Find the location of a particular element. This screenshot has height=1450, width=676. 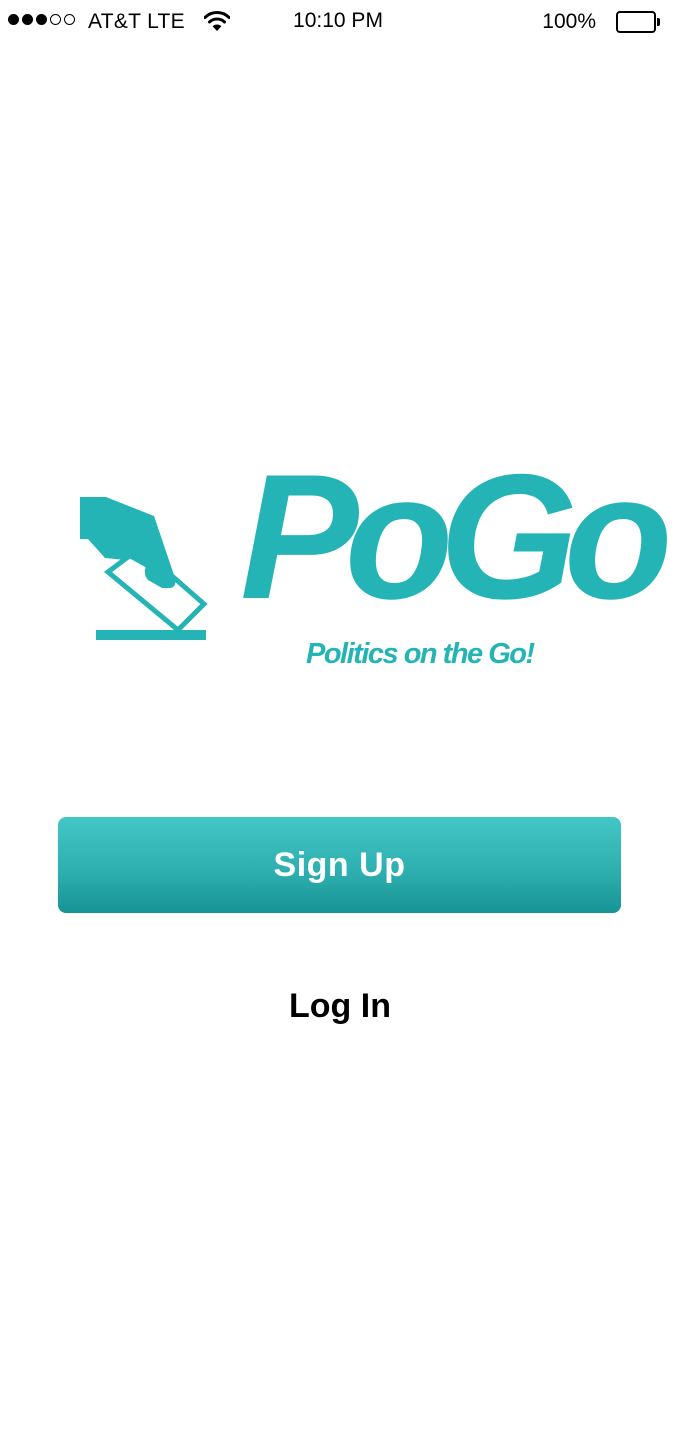

ballot-box-icon is located at coordinates (144, 568).